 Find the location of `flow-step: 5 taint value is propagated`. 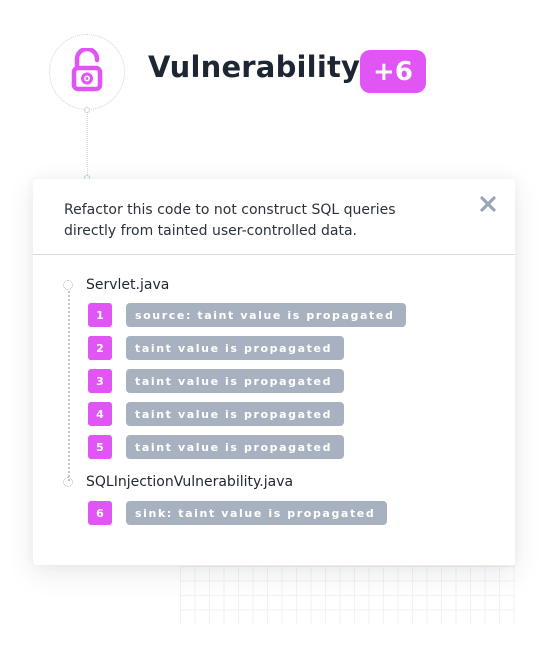

flow-step: 5 taint value is propagated is located at coordinates (216, 447).